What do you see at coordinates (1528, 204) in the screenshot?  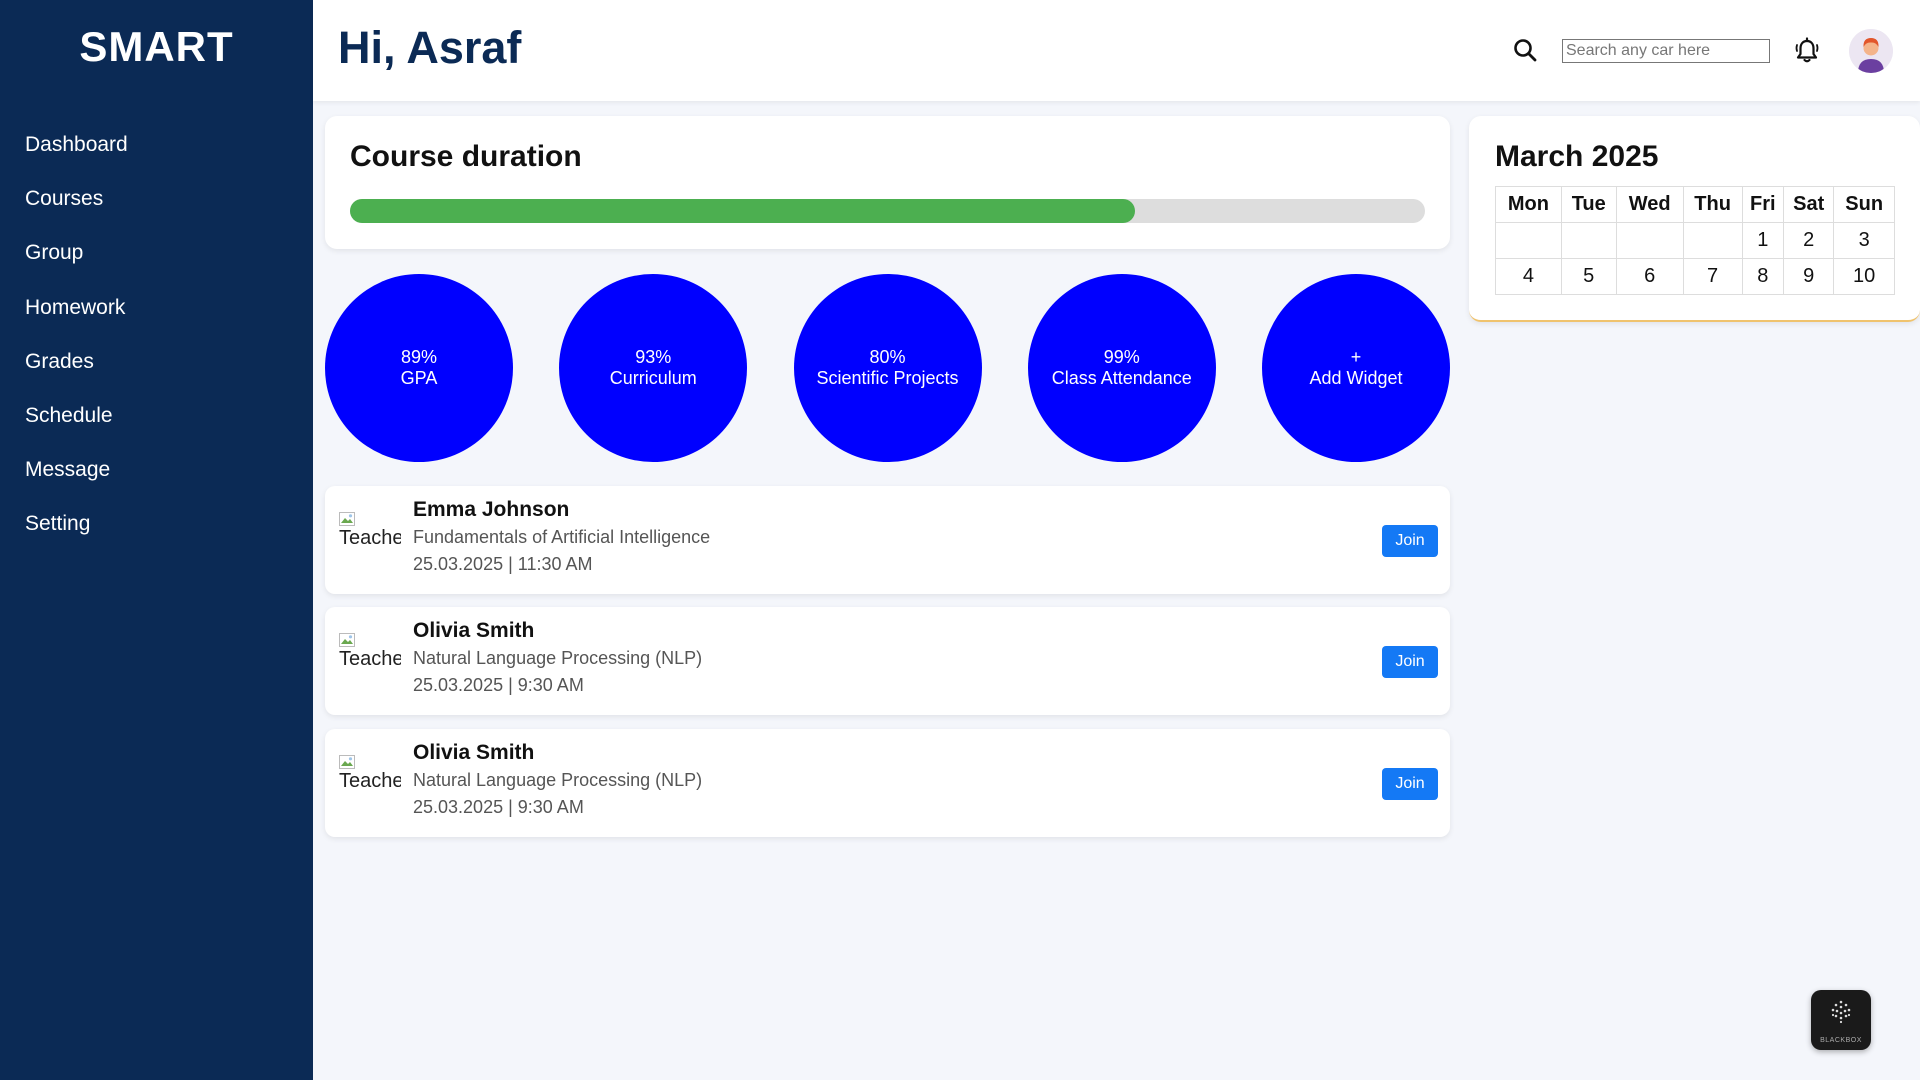 I see `weekday-header: Mon` at bounding box center [1528, 204].